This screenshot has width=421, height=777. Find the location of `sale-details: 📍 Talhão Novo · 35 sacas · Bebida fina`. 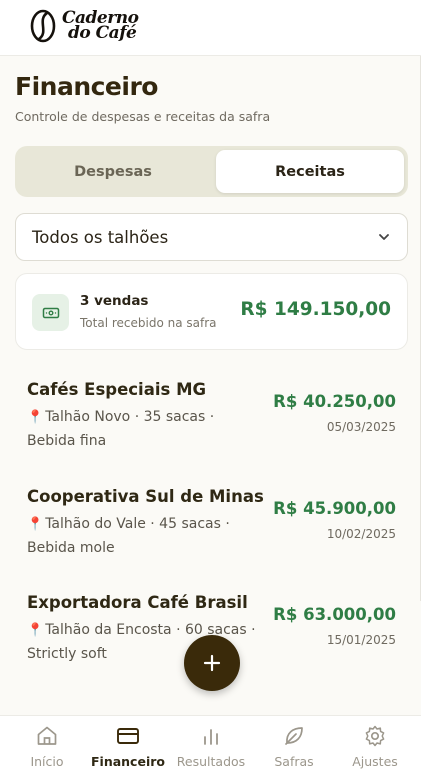

sale-details: 📍 Talhão Novo · 35 sacas · Bebida fina is located at coordinates (152, 429).